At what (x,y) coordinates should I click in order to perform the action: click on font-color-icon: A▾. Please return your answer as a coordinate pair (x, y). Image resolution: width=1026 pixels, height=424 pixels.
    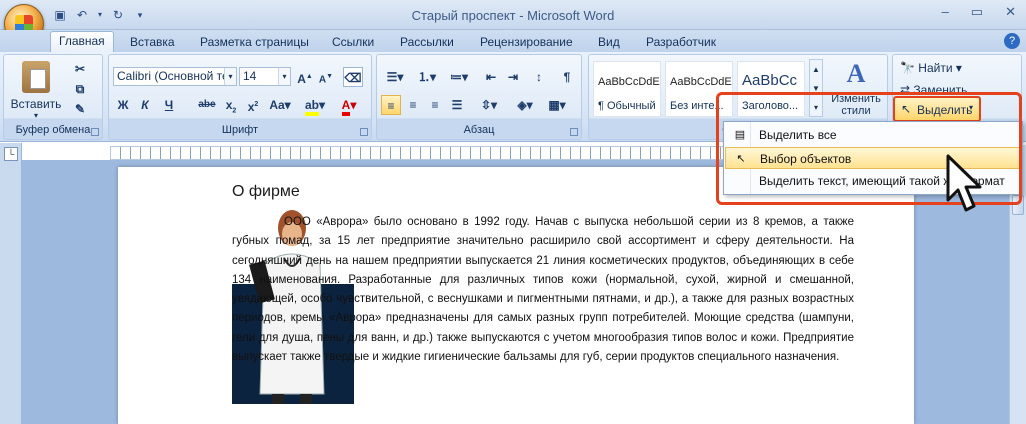
    Looking at the image, I should click on (349, 105).